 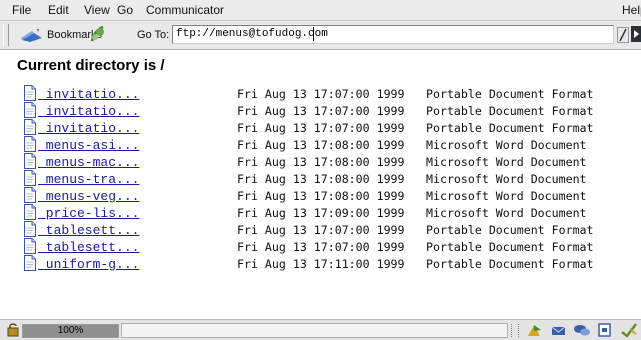 What do you see at coordinates (58, 10) in the screenshot?
I see `menu-edit: Edit` at bounding box center [58, 10].